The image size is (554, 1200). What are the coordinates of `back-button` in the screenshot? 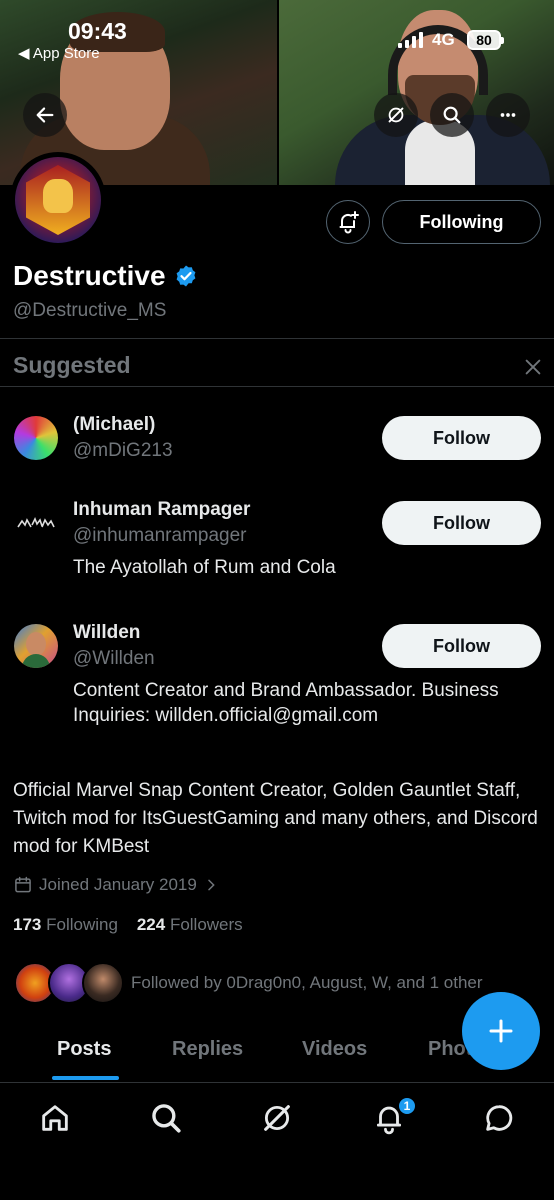 It's located at (45, 115).